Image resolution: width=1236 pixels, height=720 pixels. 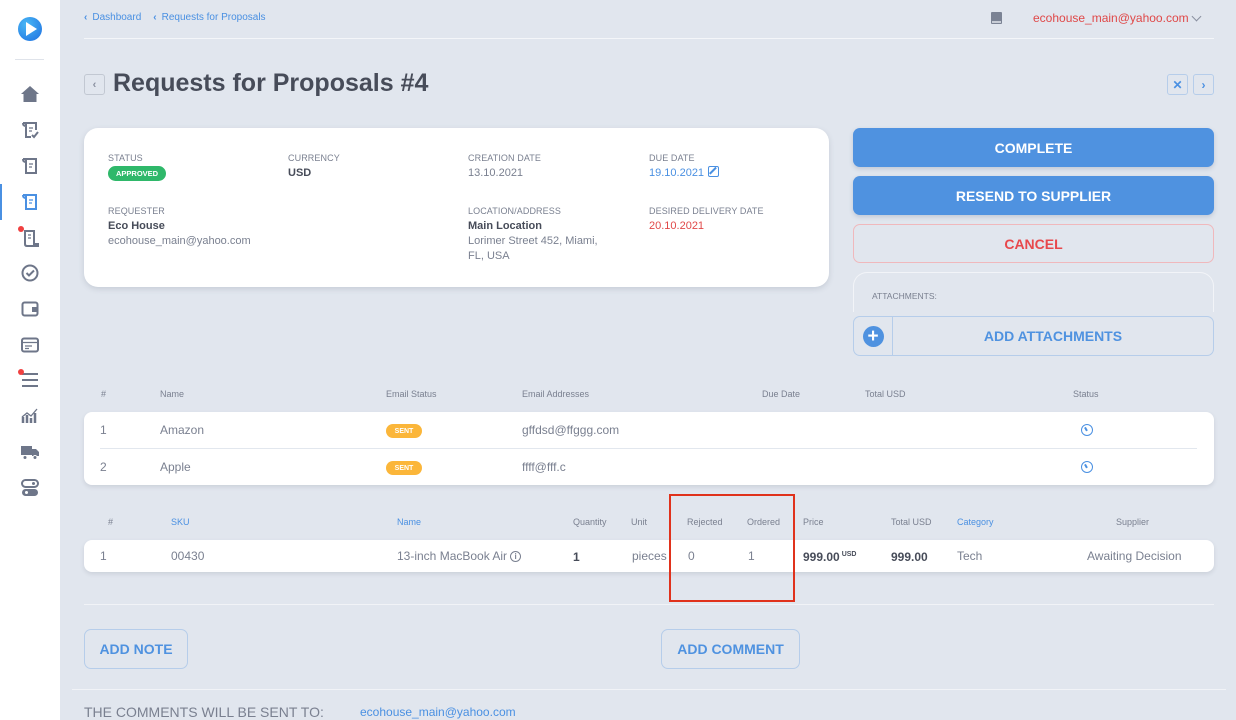 I want to click on home-icon, so click(x=30, y=94).